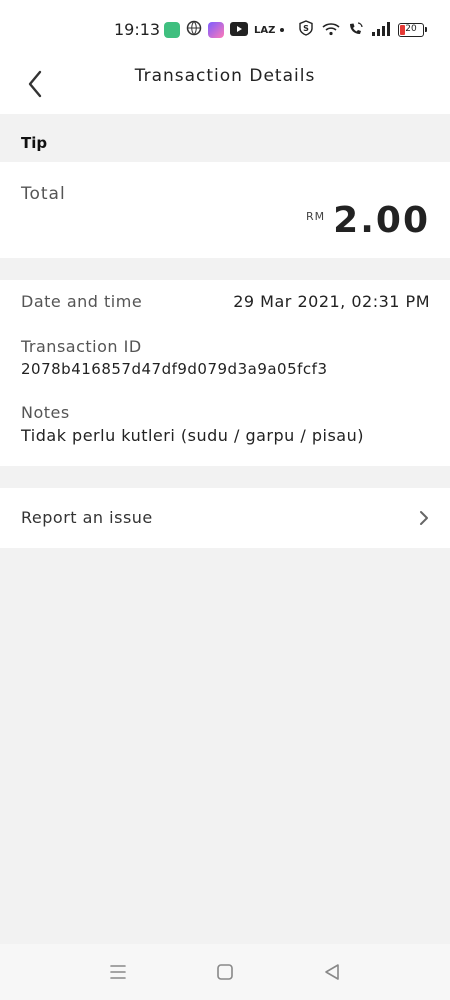 This screenshot has height=1000, width=450. What do you see at coordinates (81, 346) in the screenshot?
I see `transaction-id-label: Transaction ID` at bounding box center [81, 346].